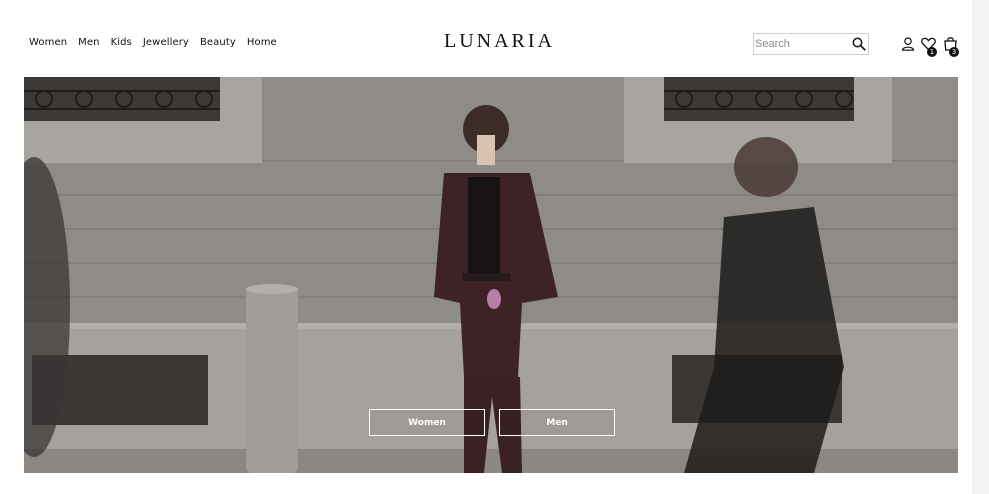 This screenshot has width=989, height=494. What do you see at coordinates (262, 42) in the screenshot?
I see `nav-item-home: Home` at bounding box center [262, 42].